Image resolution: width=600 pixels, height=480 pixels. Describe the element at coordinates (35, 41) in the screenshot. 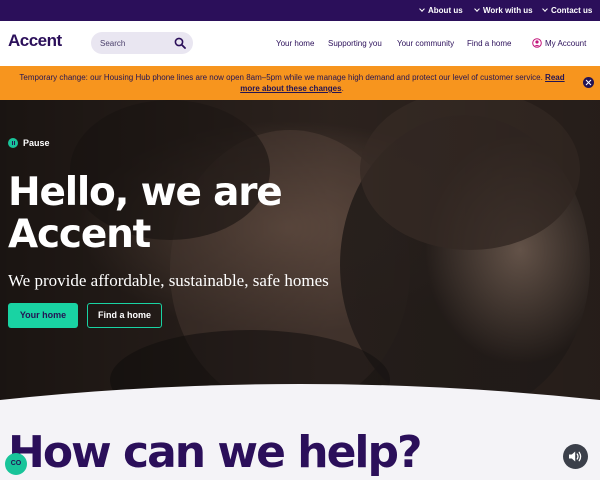

I see `site-logo: Accent` at that location.